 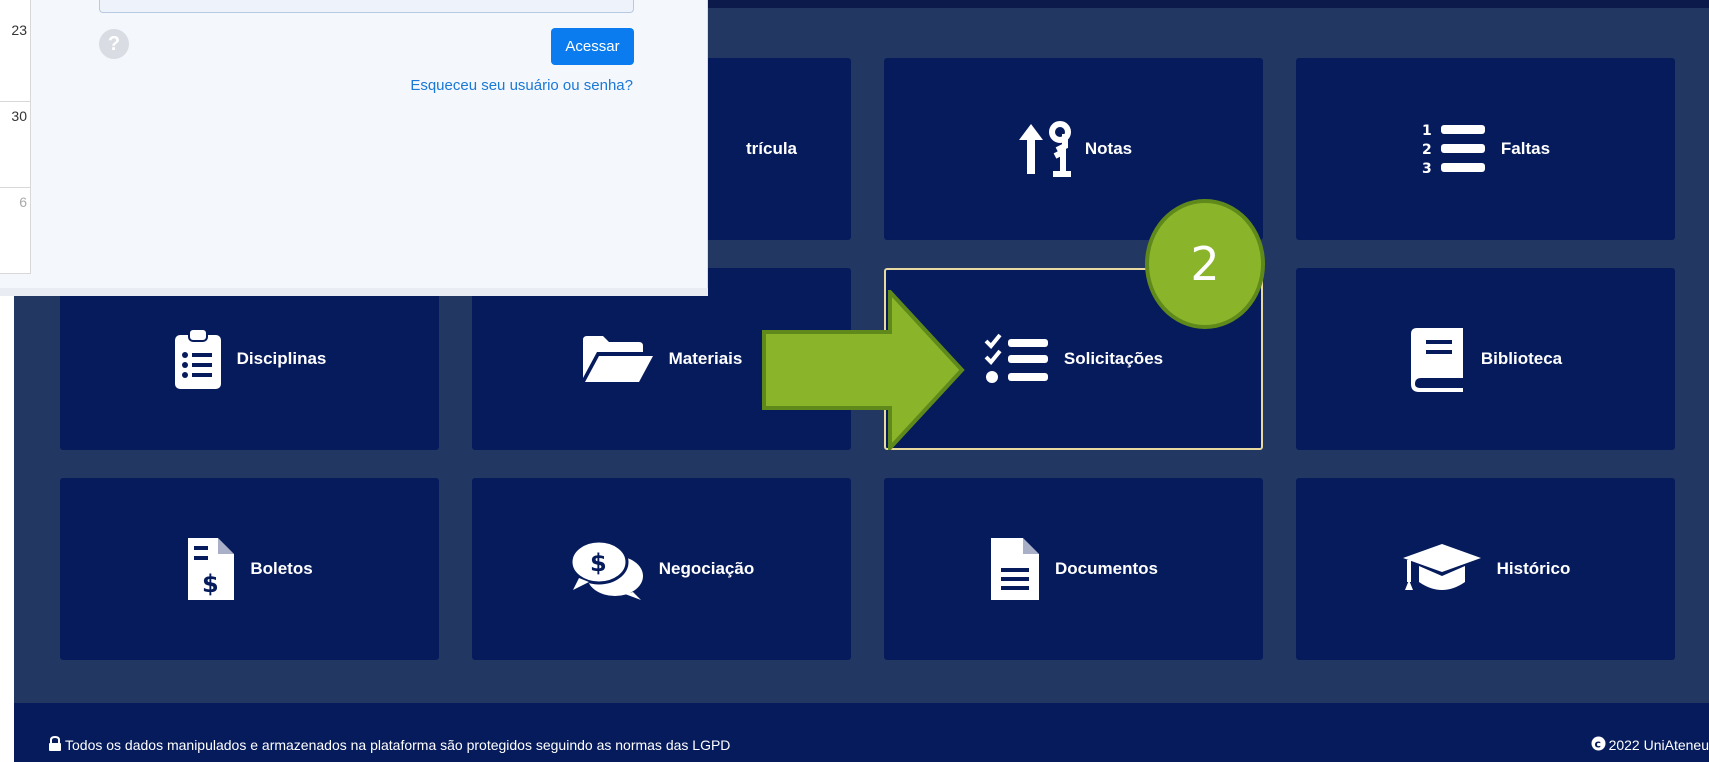 What do you see at coordinates (1427, 150) in the screenshot?
I see `svg-text: 2` at bounding box center [1427, 150].